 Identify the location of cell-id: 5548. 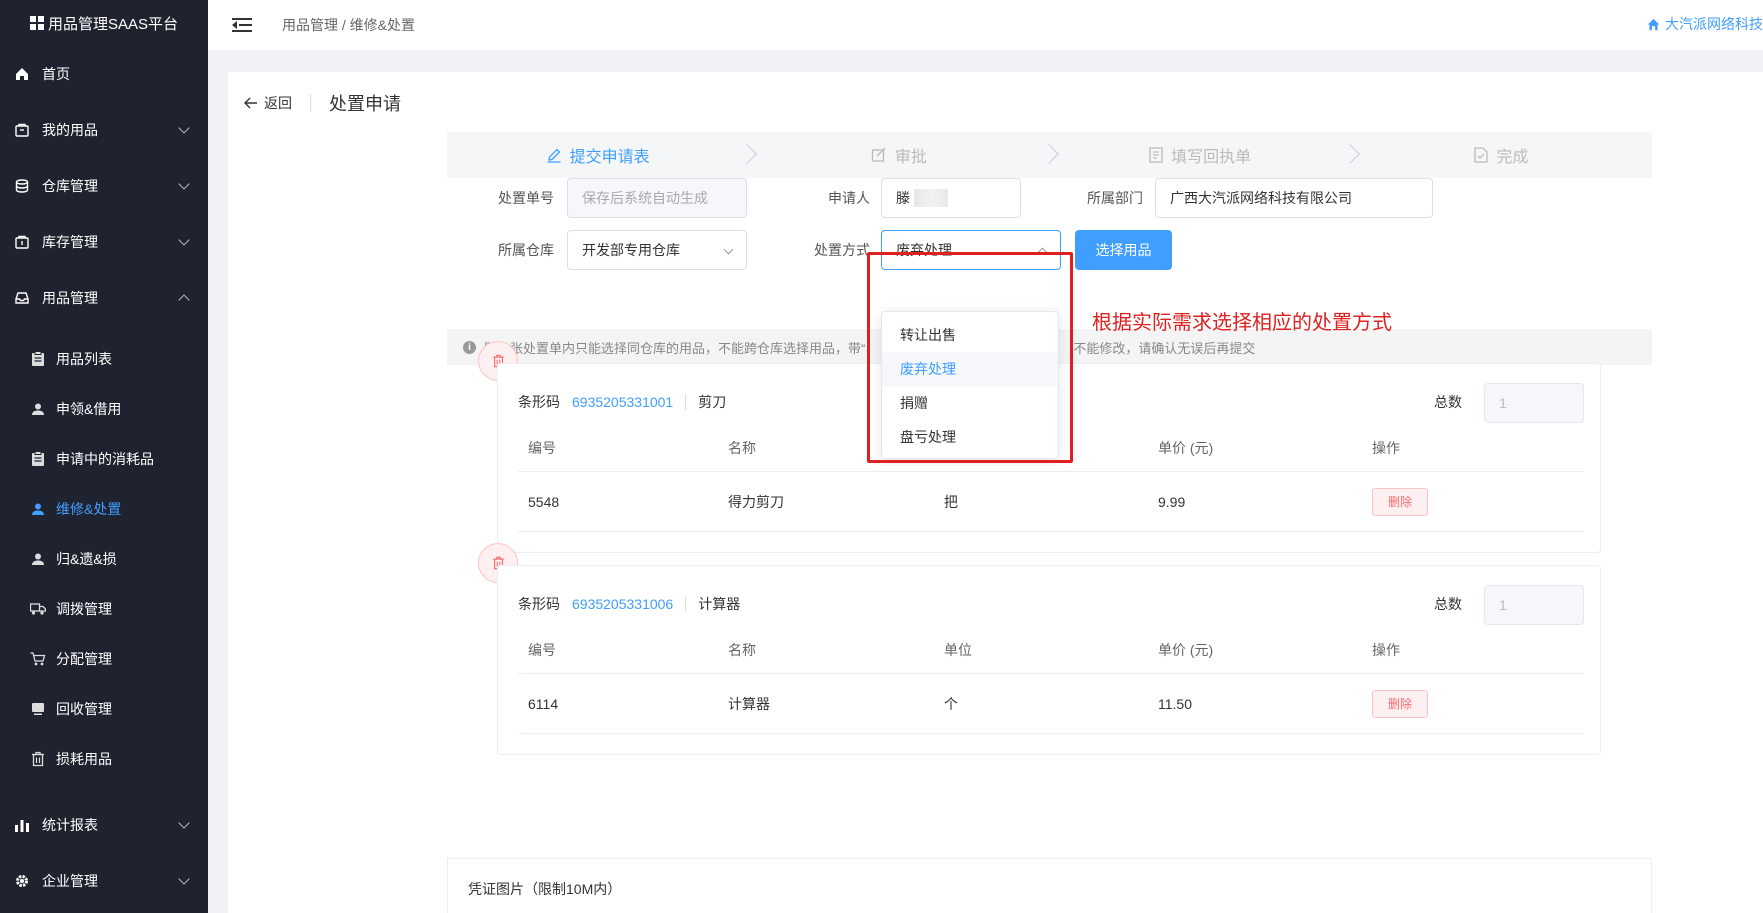
(544, 501).